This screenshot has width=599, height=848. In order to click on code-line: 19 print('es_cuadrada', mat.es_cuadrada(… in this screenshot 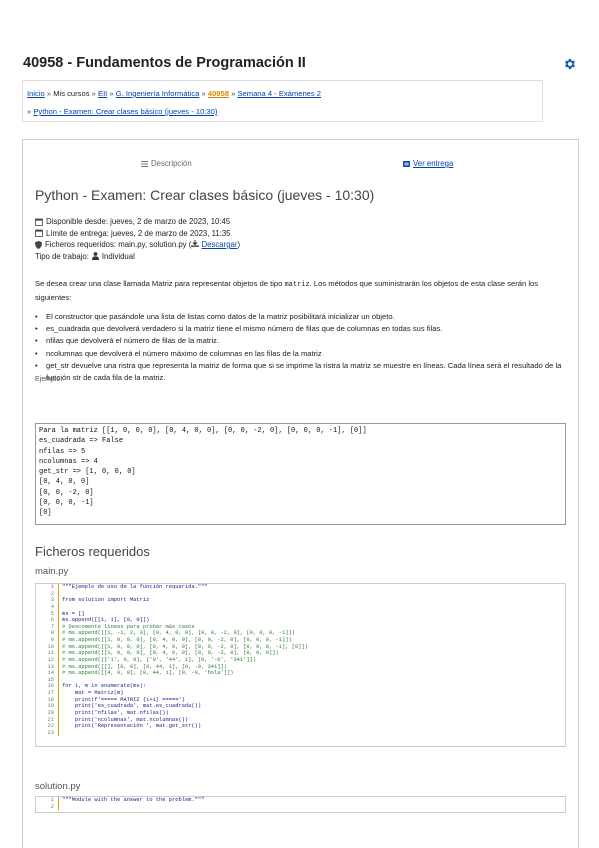, I will do `click(300, 706)`.